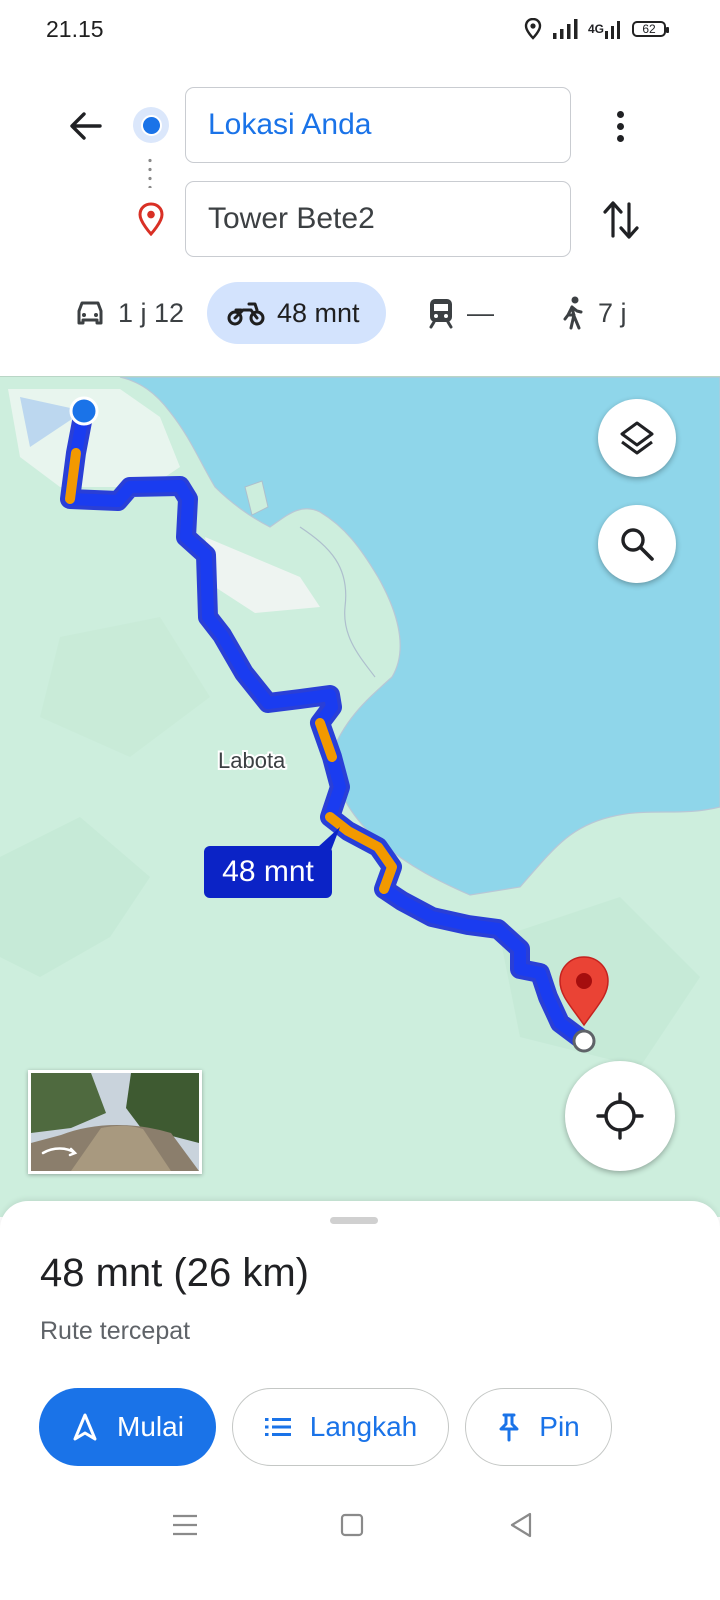  I want to click on status-icons: 4G 62, so click(596, 29).